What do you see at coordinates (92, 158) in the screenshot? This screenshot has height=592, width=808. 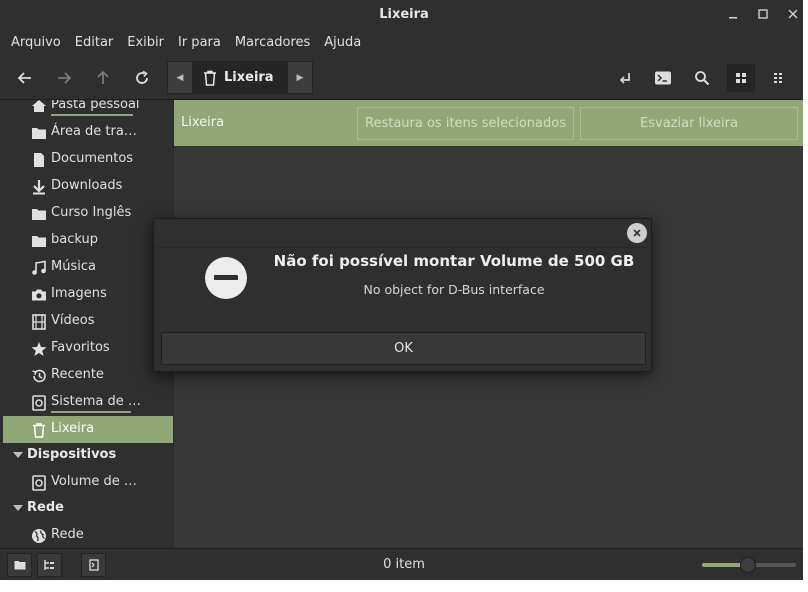 I see `sidebar-item-label: Documentos` at bounding box center [92, 158].